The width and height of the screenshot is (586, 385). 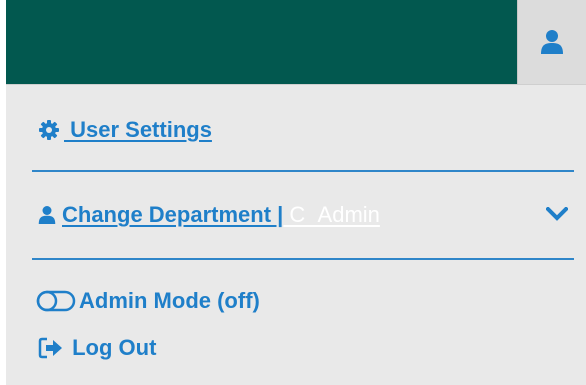 I want to click on menu-item-change-department: Change Department | C_Admin, so click(x=303, y=215).